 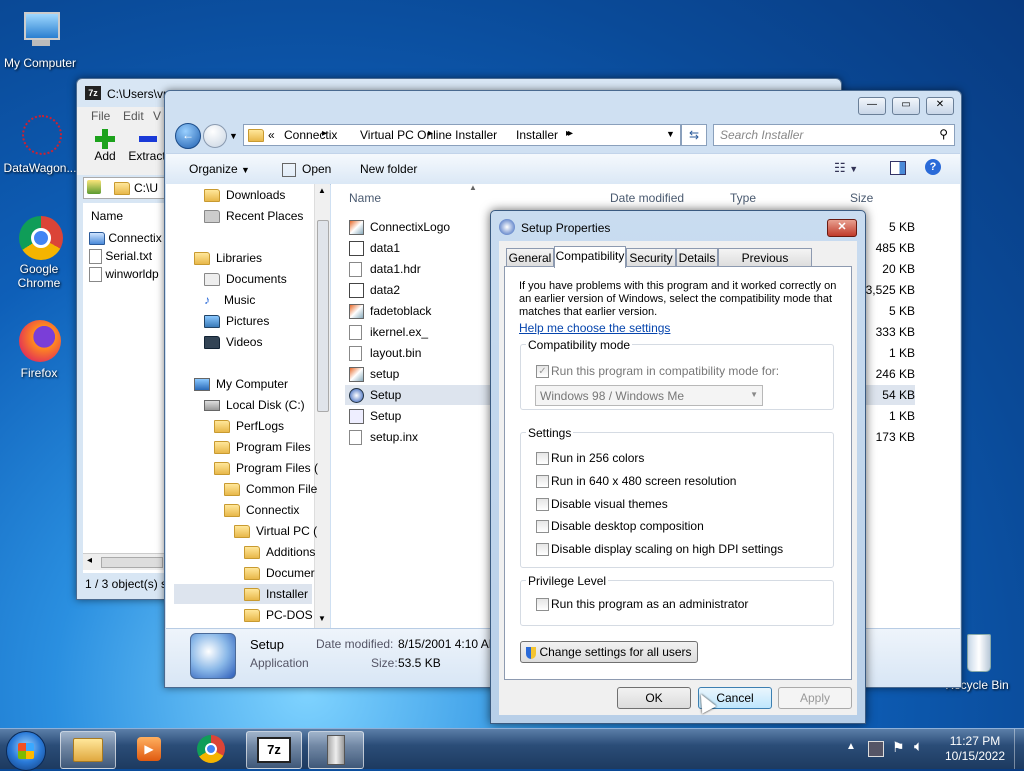 What do you see at coordinates (276, 594) in the screenshot?
I see `tree-installer: Installer` at bounding box center [276, 594].